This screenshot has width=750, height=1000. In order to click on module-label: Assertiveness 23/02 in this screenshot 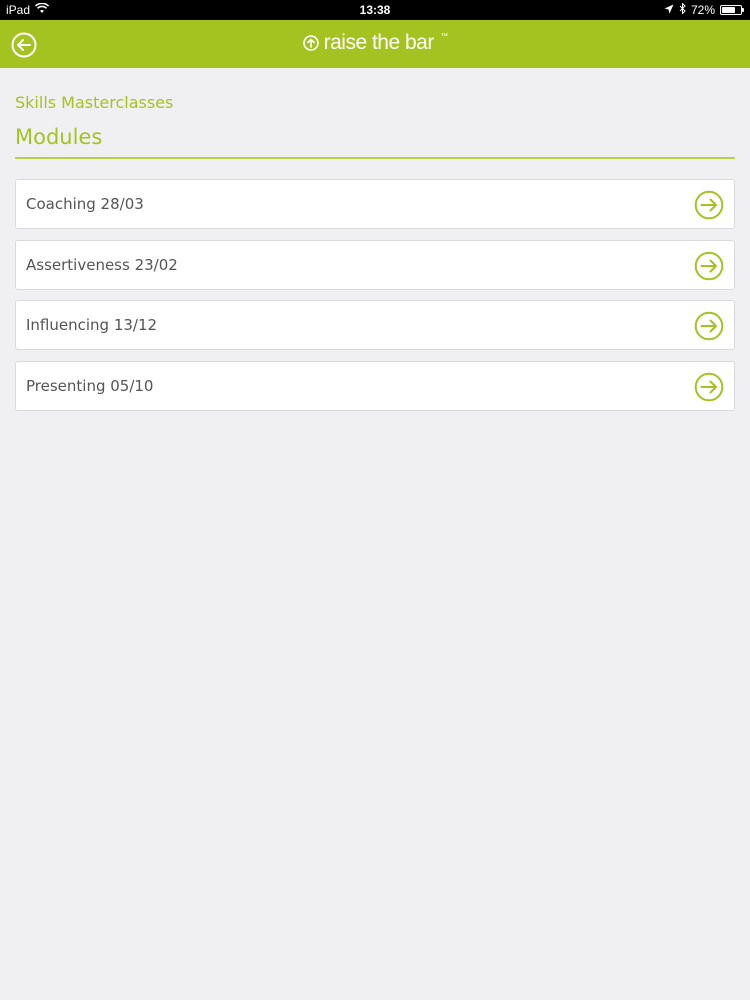, I will do `click(102, 264)`.